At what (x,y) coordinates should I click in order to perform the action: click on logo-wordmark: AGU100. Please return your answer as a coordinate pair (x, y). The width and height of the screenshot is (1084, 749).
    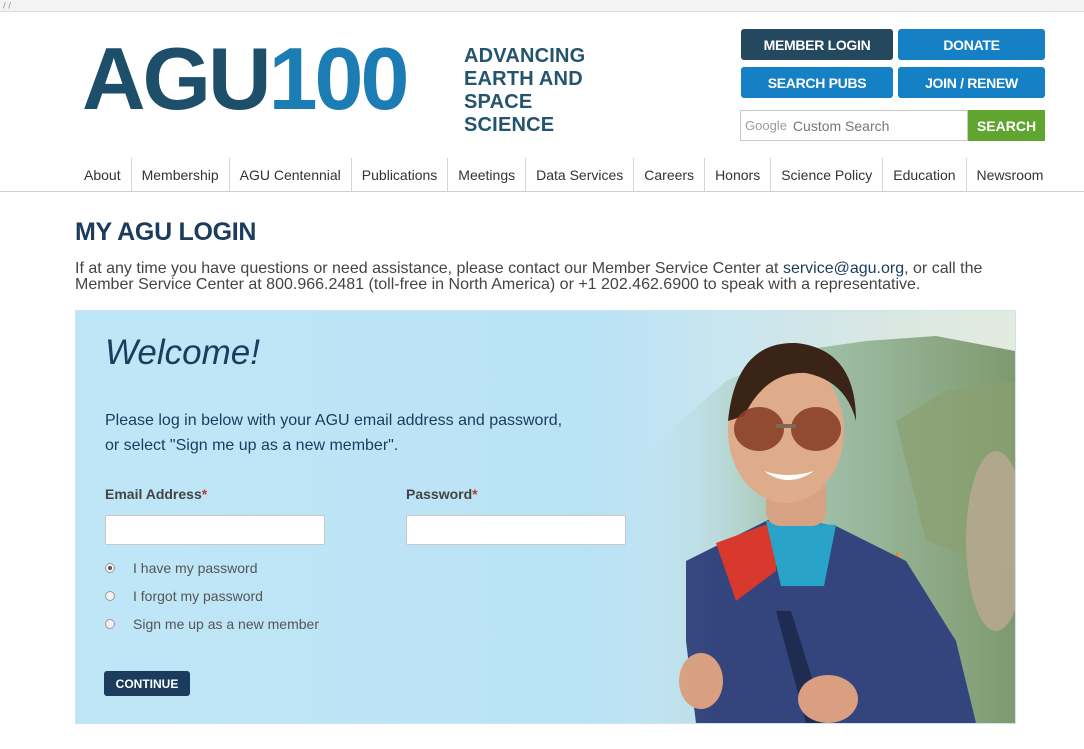
    Looking at the image, I should click on (245, 79).